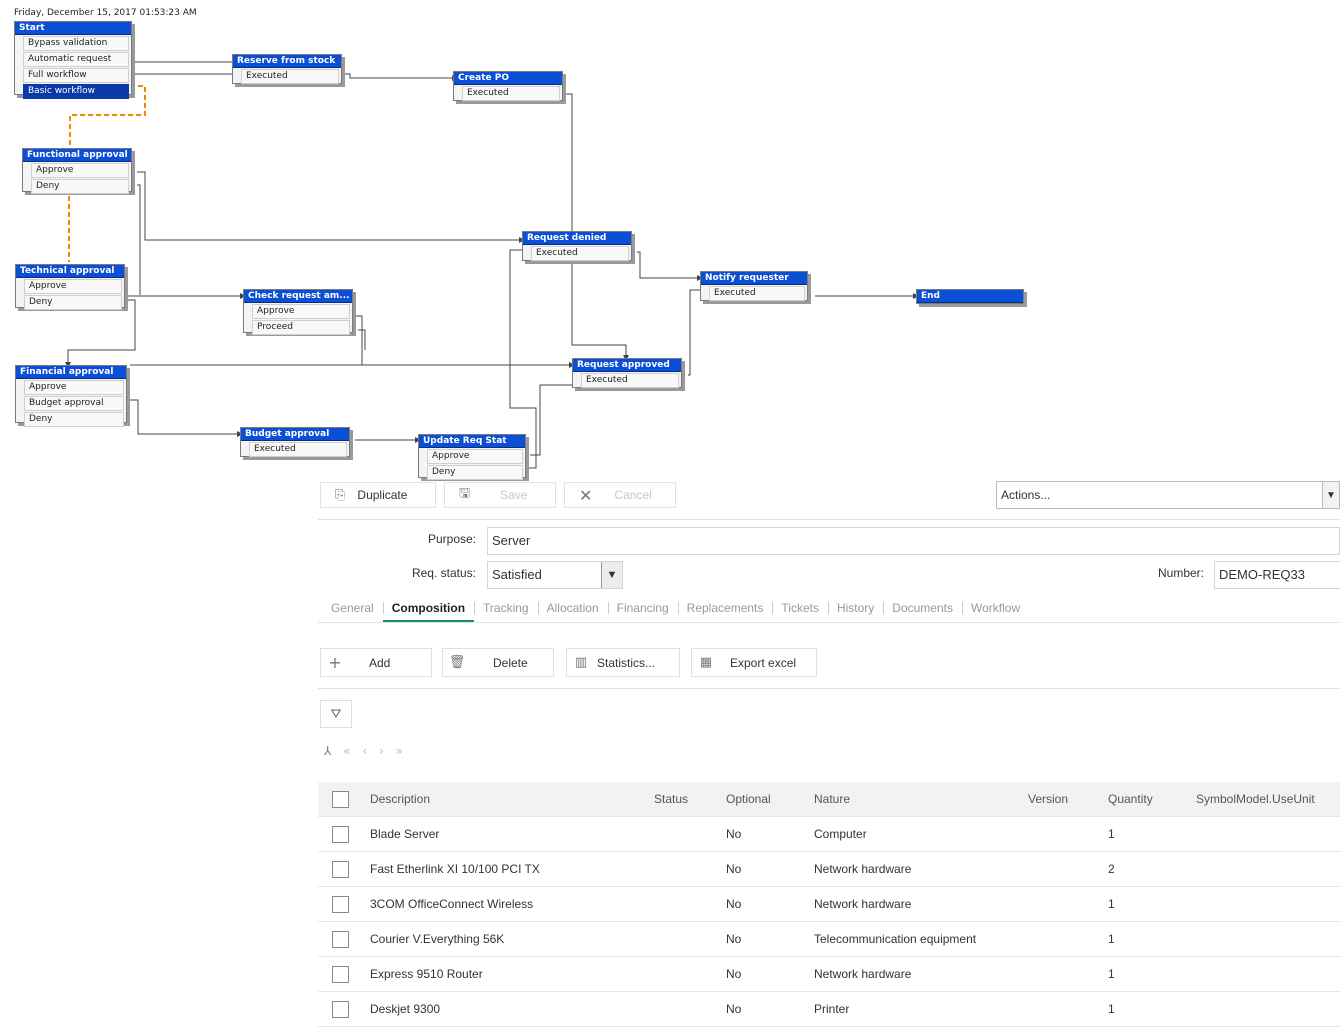 This screenshot has width=1340, height=1027. Describe the element at coordinates (577, 238) in the screenshot. I see `node-title: Request denied` at that location.